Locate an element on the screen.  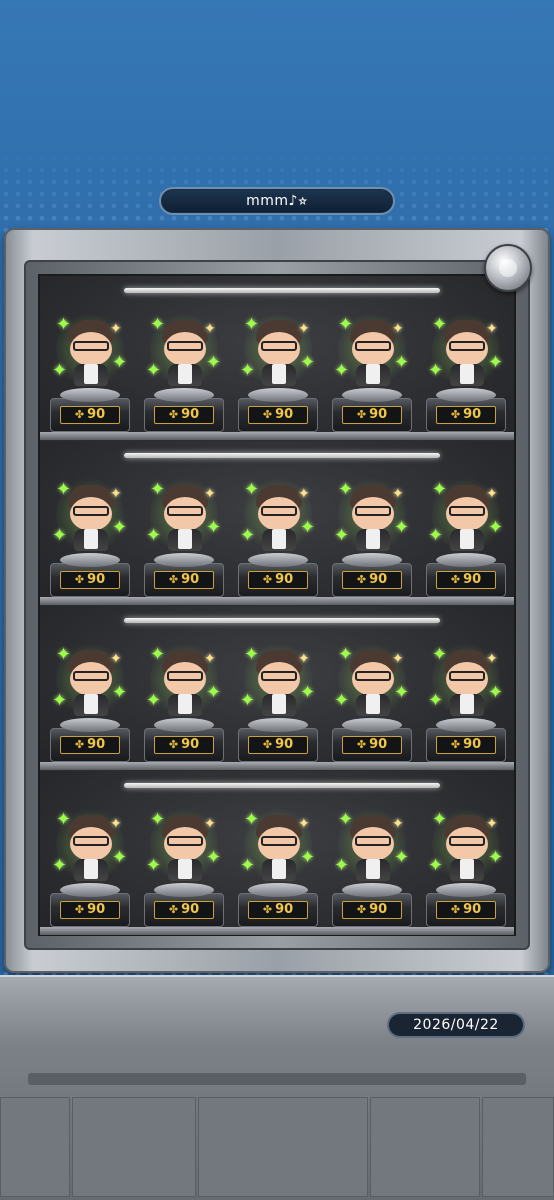
shelf-board is located at coordinates (277, 766).